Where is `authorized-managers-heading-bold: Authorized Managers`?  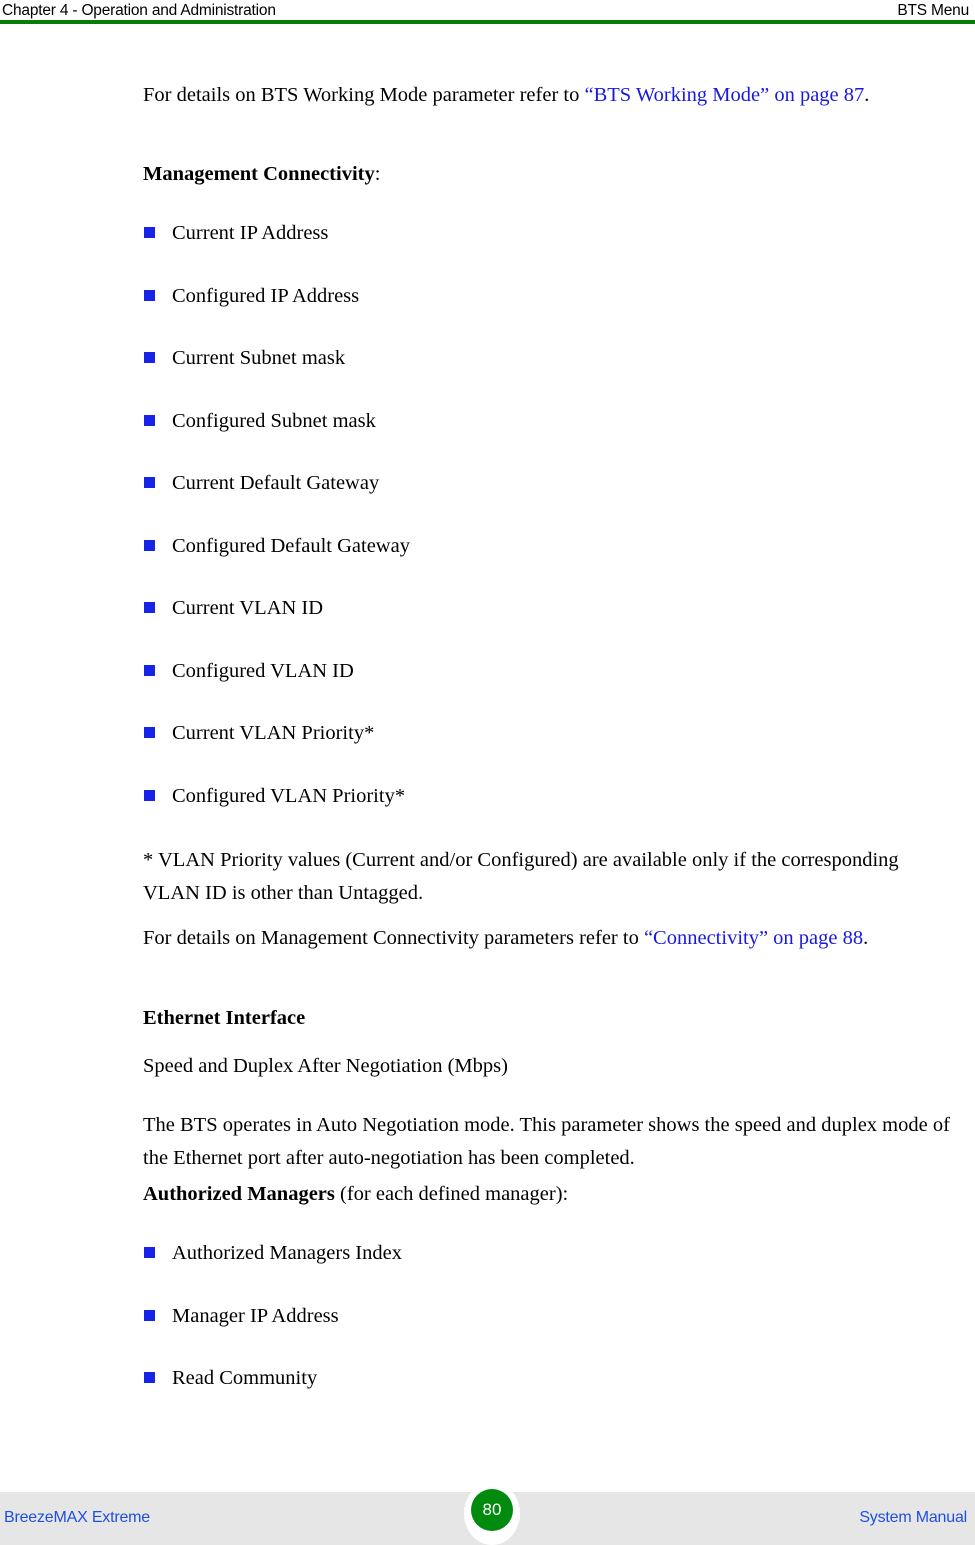
authorized-managers-heading-bold: Authorized Managers is located at coordinates (239, 1194).